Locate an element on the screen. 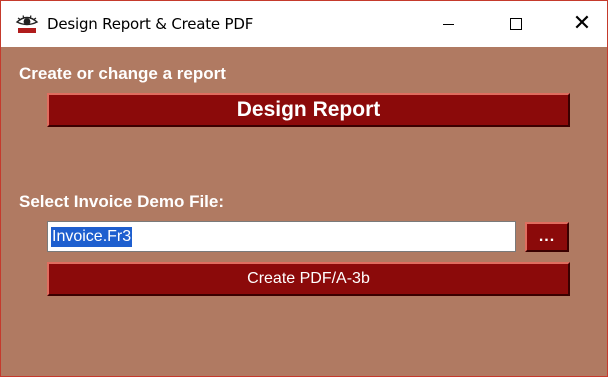 This screenshot has width=608, height=377. maximize-icon is located at coordinates (516, 24).